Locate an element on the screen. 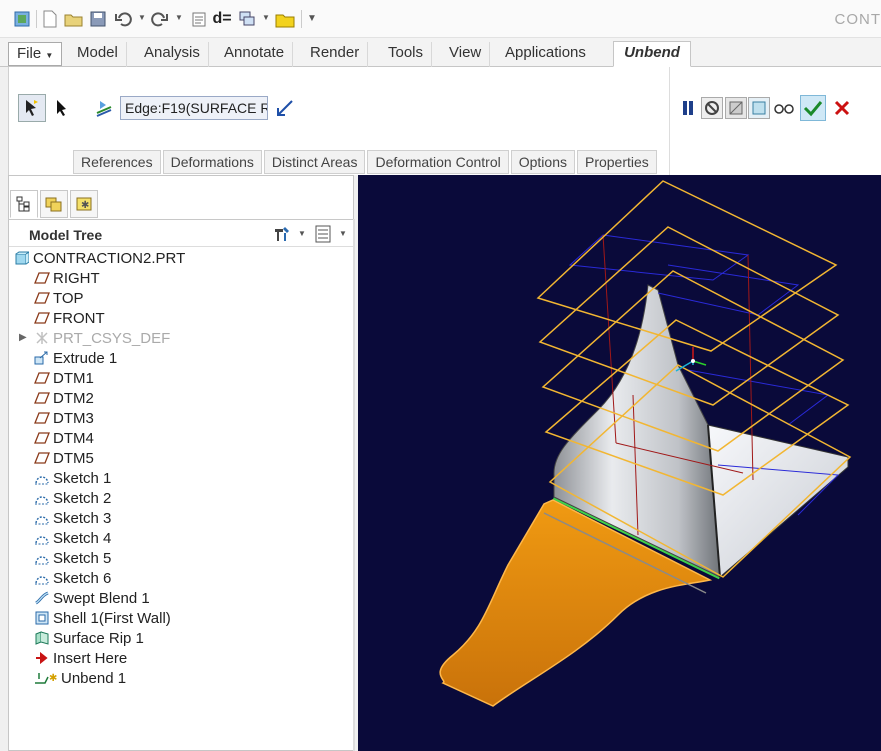  tree-item-shell: Shell 1(First Wall) is located at coordinates (102, 618).